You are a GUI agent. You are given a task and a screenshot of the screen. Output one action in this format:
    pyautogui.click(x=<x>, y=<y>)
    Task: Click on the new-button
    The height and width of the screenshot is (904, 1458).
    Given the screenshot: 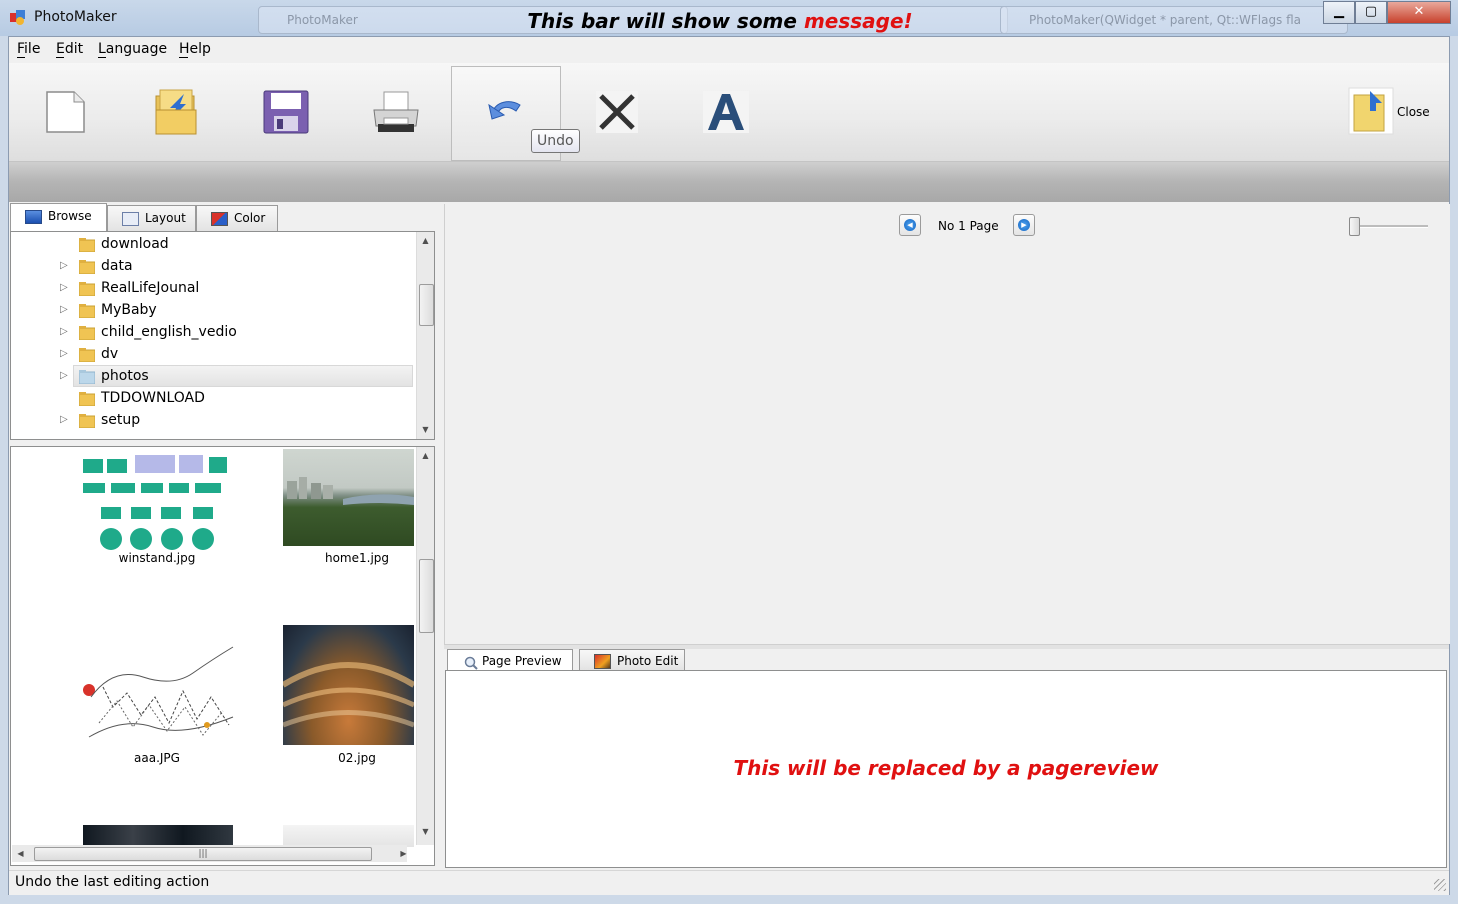 What is the action you would take?
    pyautogui.click(x=66, y=113)
    